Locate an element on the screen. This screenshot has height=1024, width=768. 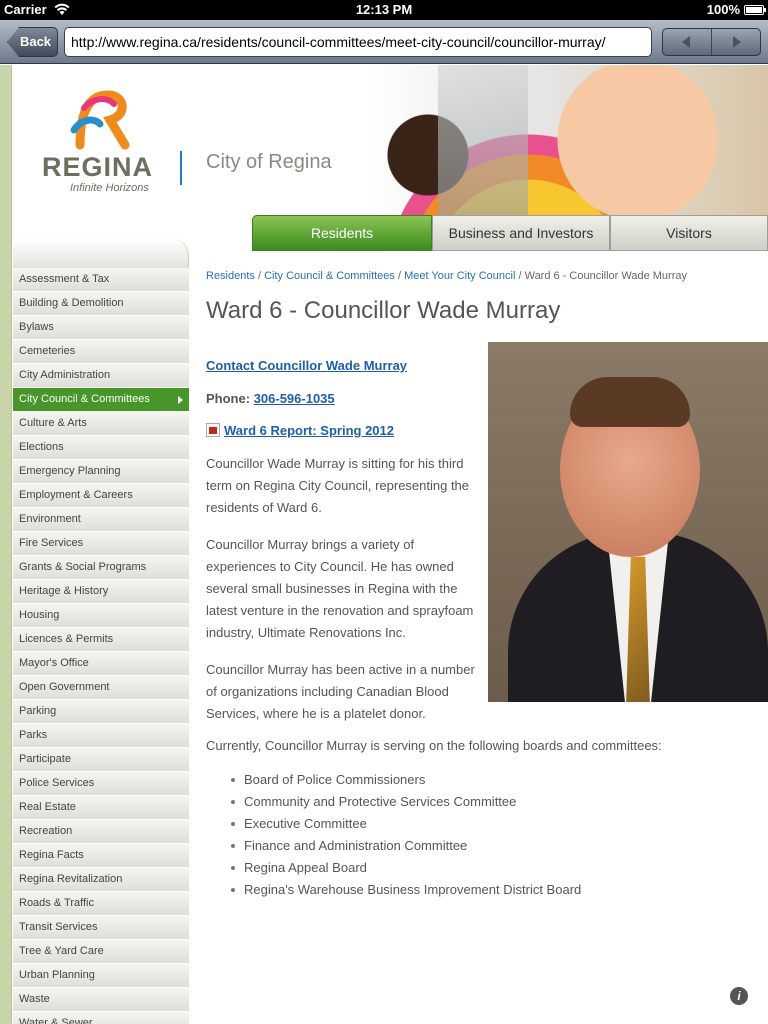
contact-councillor-link: Contact Councillor Wade Murray is located at coordinates (341, 365).